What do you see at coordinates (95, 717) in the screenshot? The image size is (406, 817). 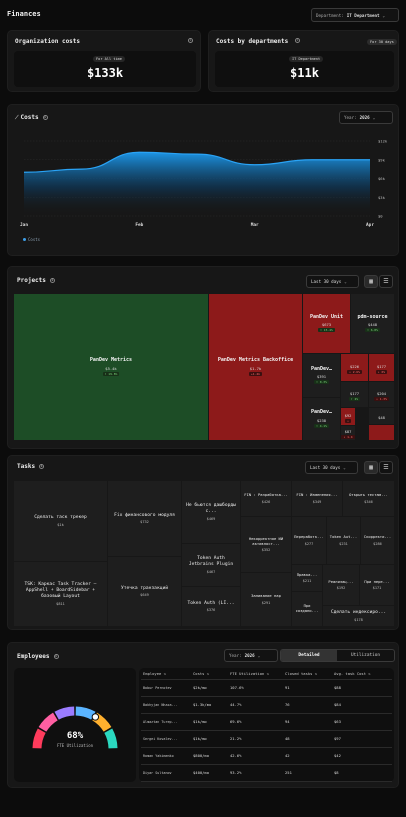 I see `gauge-indicator` at bounding box center [95, 717].